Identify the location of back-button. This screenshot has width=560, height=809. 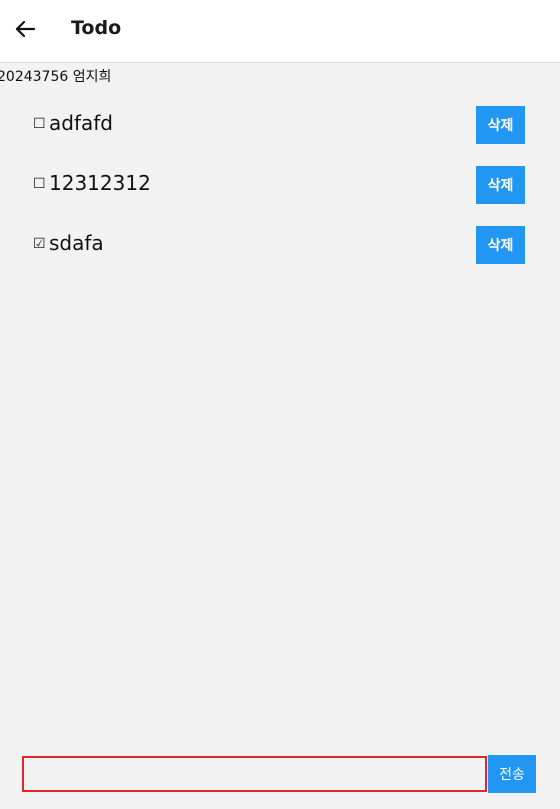
(25, 29).